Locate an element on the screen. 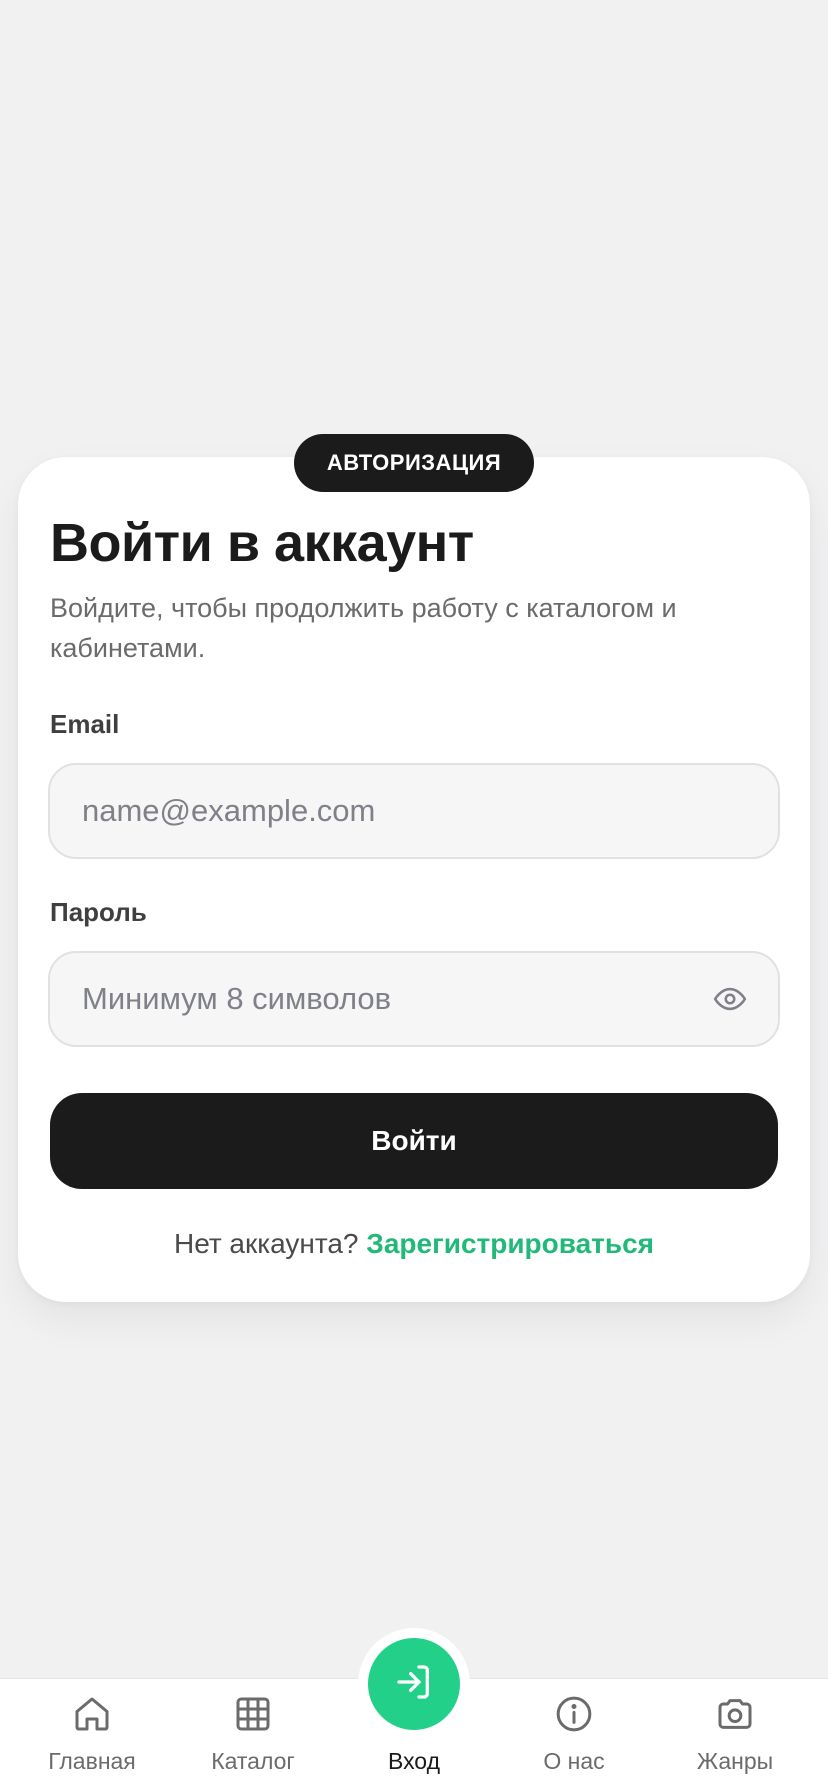  nav-label-login: Вход is located at coordinates (414, 1761).